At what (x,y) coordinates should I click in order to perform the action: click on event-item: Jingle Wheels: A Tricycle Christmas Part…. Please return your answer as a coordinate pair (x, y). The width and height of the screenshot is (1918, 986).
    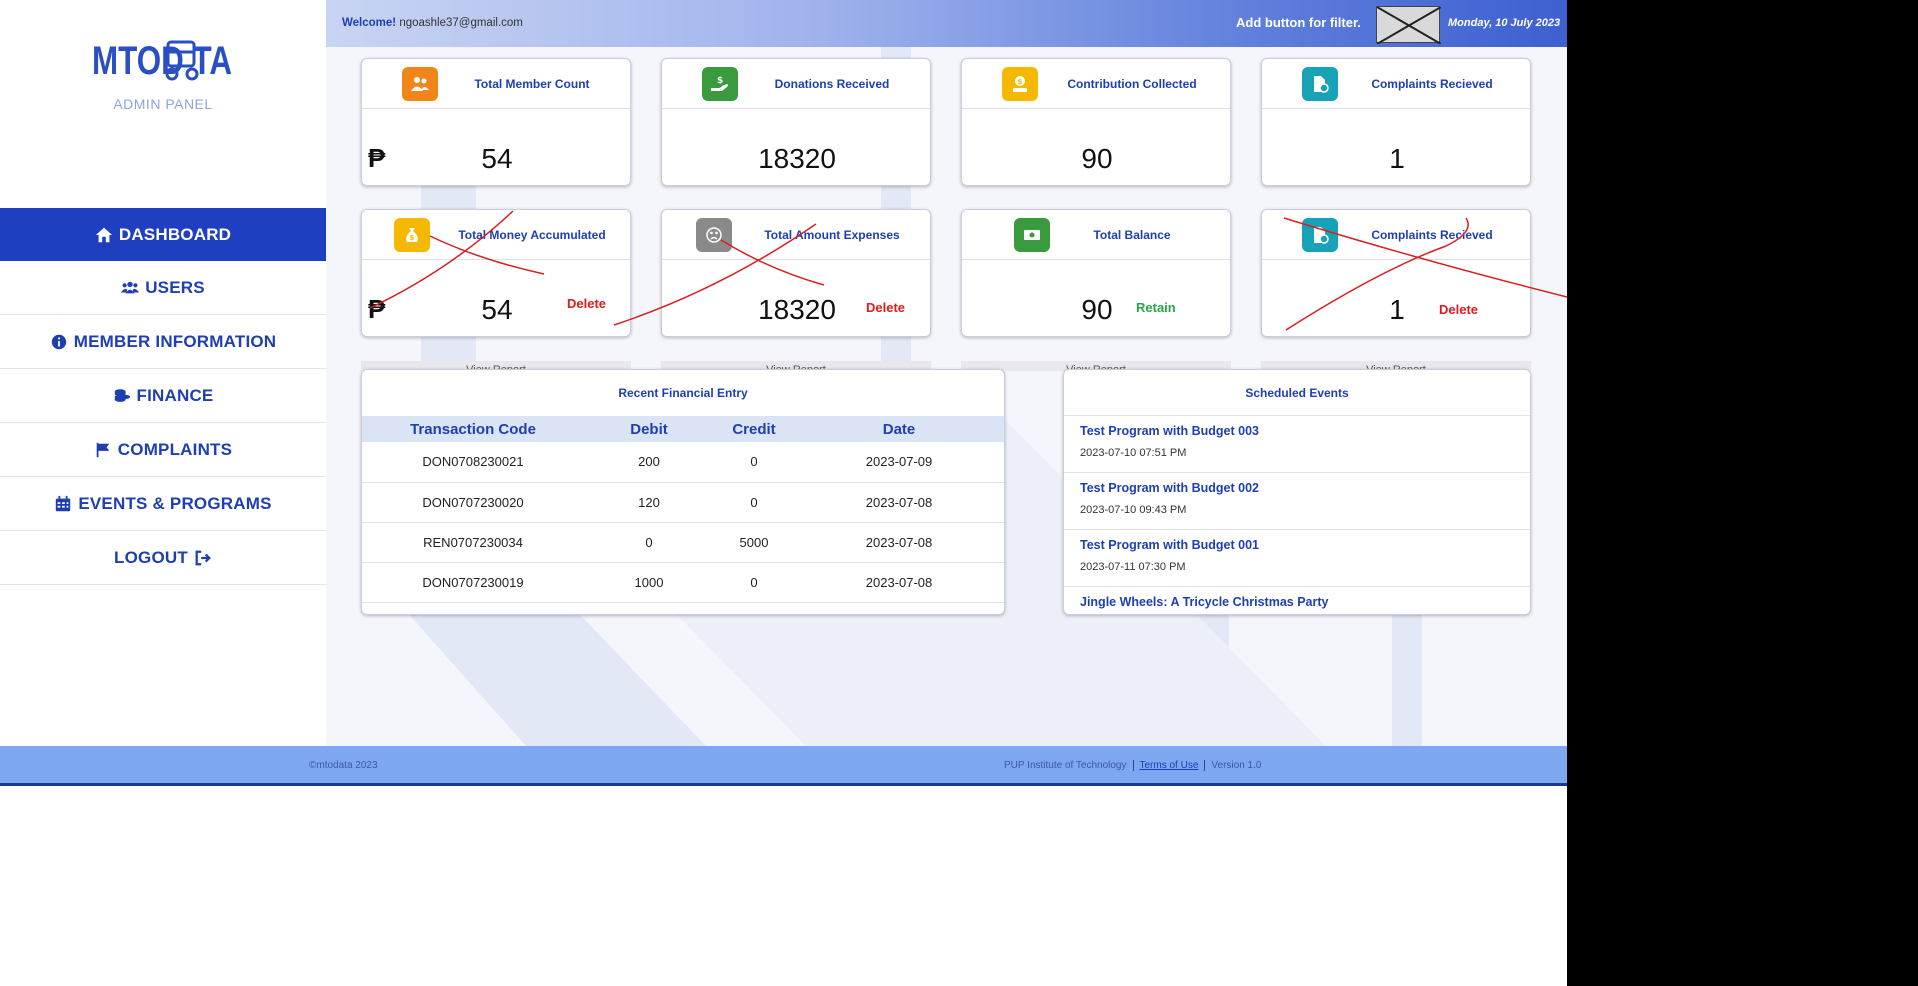
    Looking at the image, I should click on (1297, 600).